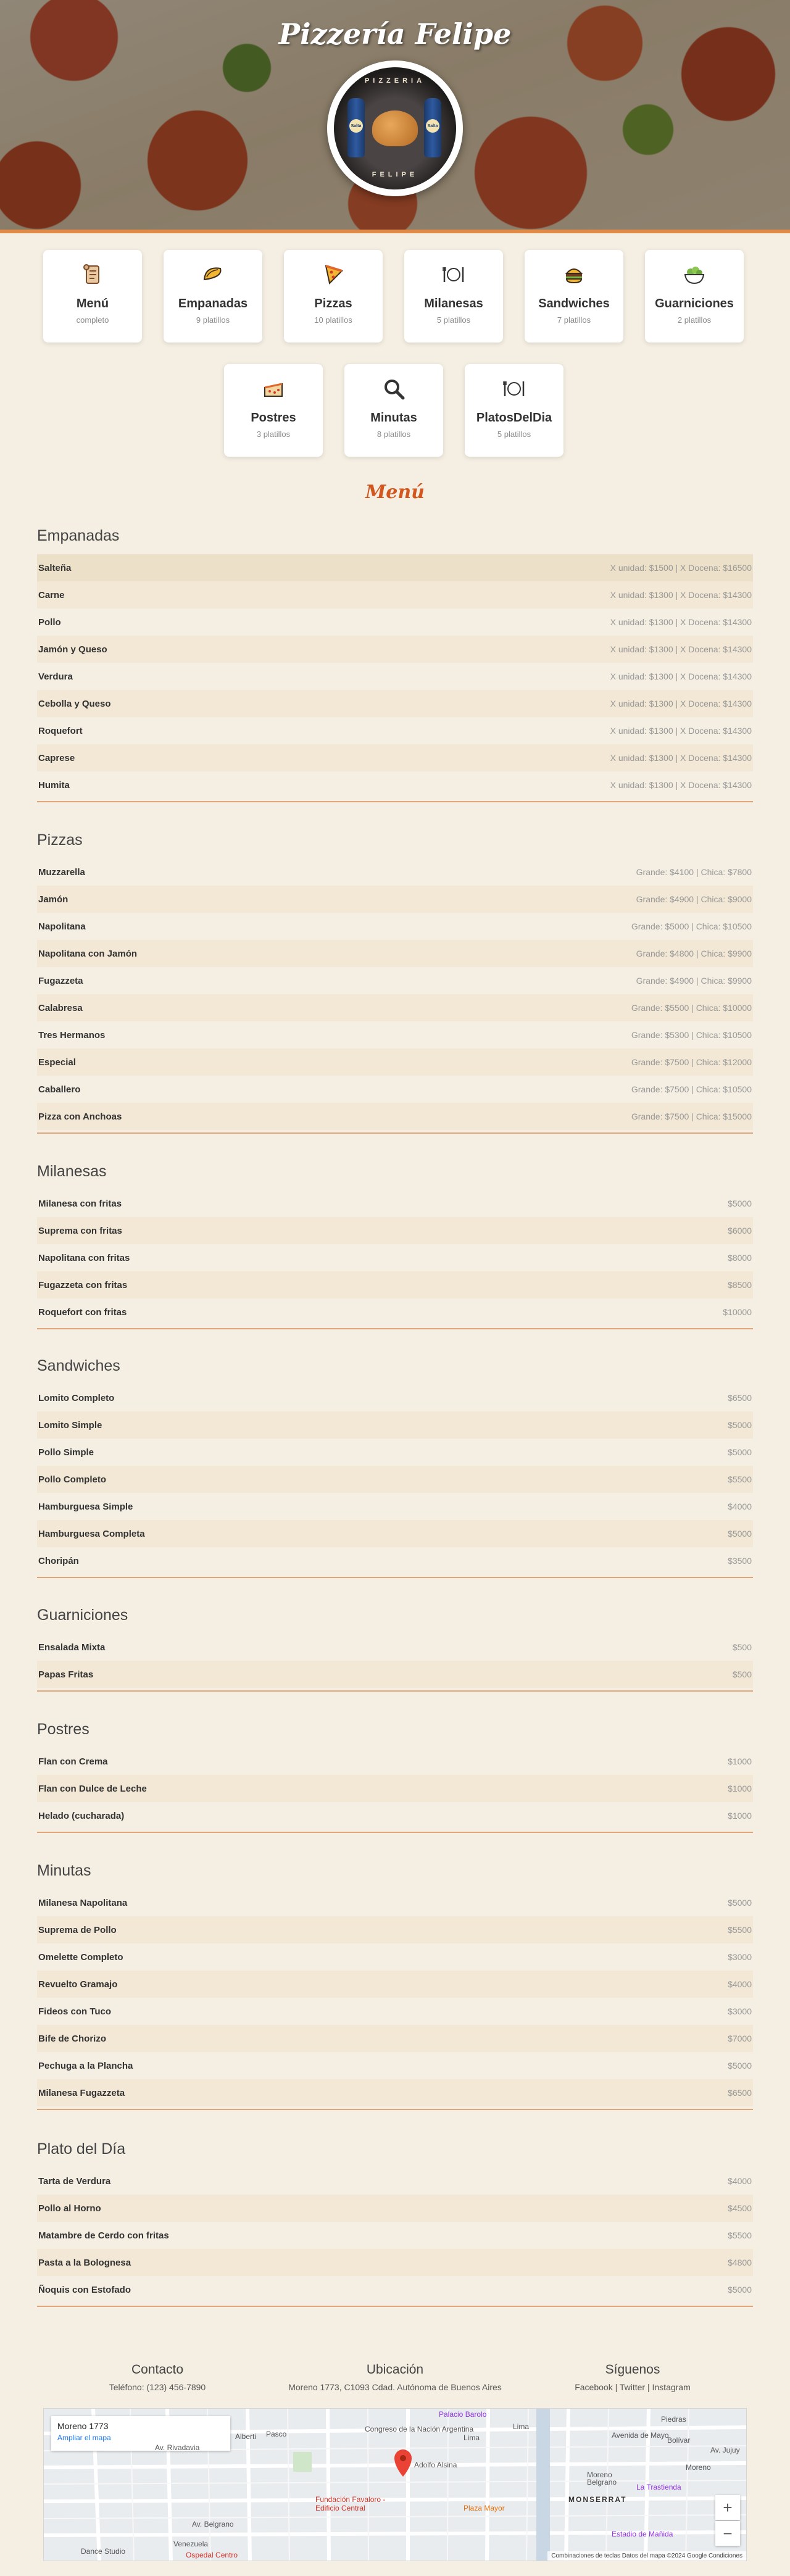 The width and height of the screenshot is (790, 2576). Describe the element at coordinates (694, 303) in the screenshot. I see `category-name: Guarniciones` at that location.